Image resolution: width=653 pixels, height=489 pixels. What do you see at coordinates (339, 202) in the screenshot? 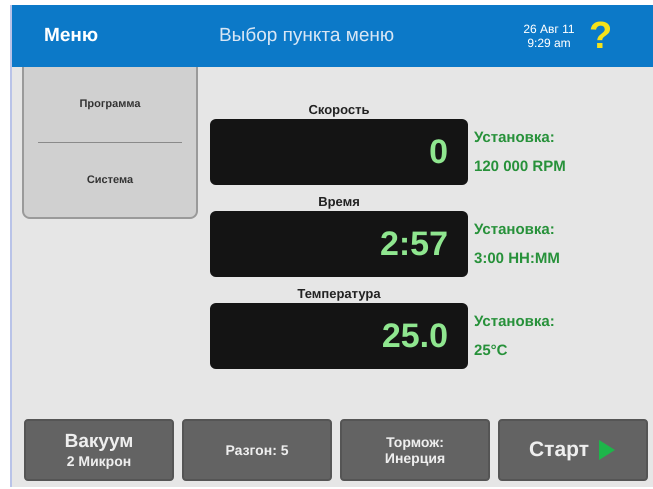
I see `reading-label: Время` at bounding box center [339, 202].